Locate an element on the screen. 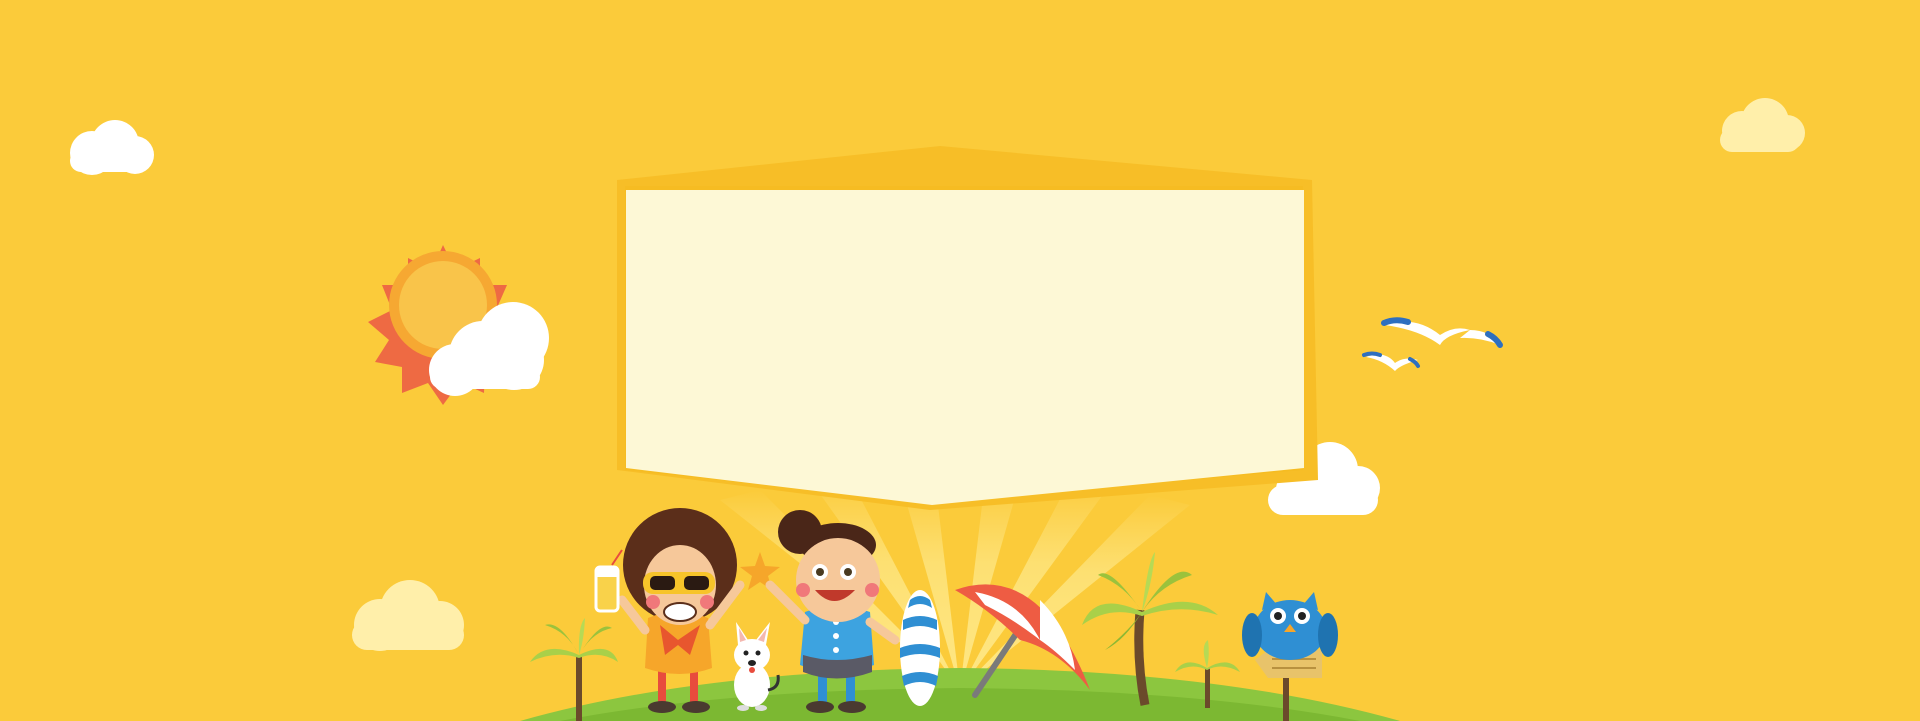 The image size is (1920, 721). surfboard-icon is located at coordinates (920, 648).